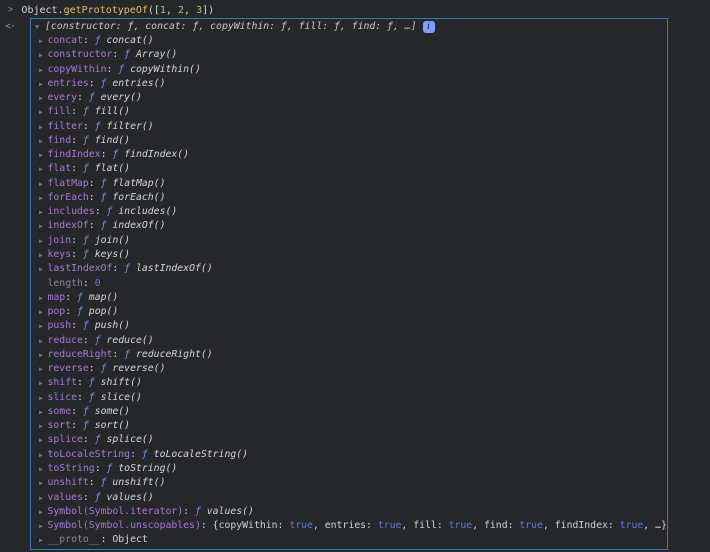  I want to click on property-row: ▶ keys: ƒ keys(), so click(349, 255).